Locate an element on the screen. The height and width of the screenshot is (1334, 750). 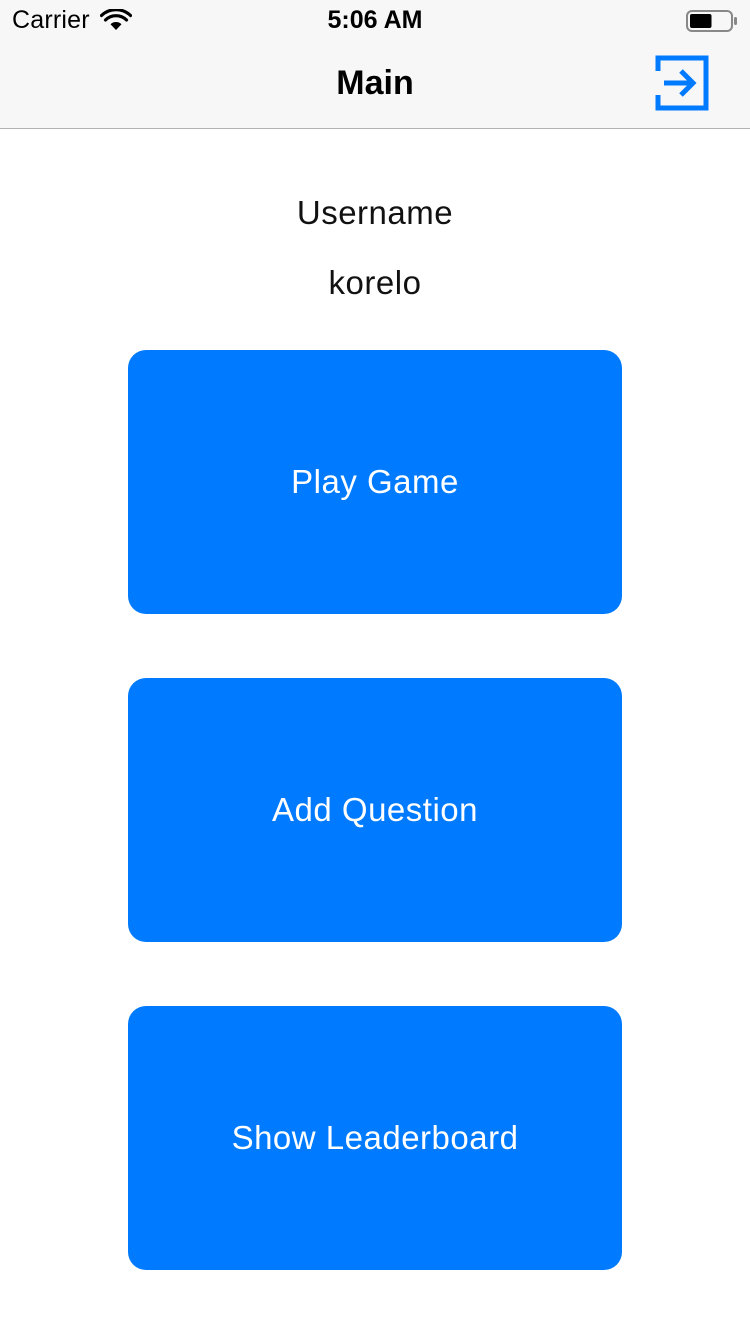
play-game-button: Play Game is located at coordinates (375, 482).